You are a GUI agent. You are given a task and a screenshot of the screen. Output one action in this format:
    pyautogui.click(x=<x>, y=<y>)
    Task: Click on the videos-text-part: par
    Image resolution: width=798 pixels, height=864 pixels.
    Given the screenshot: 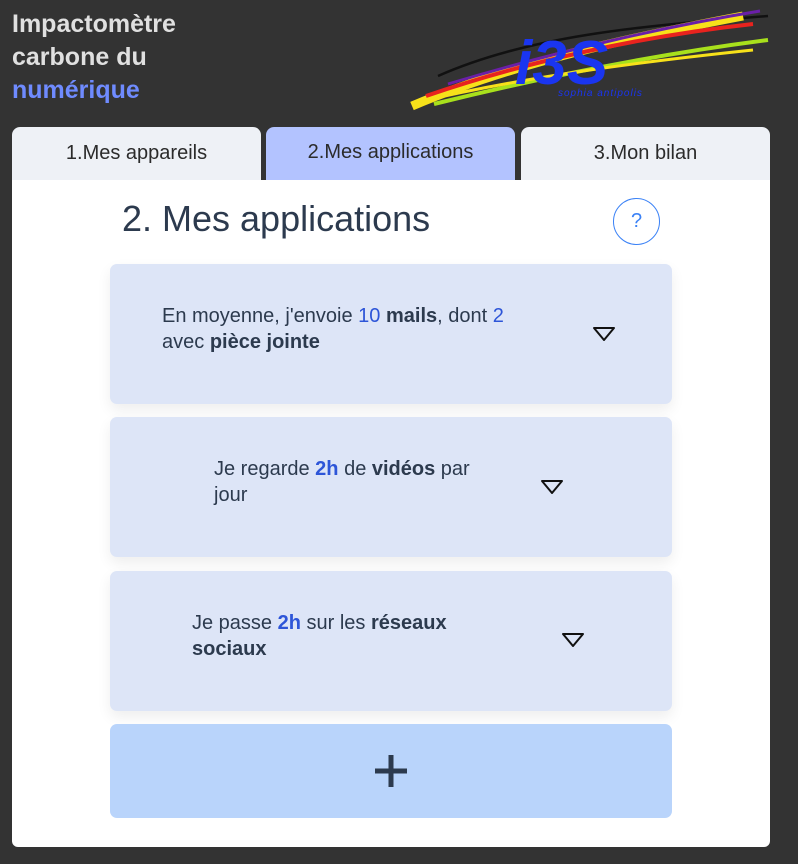 What is the action you would take?
    pyautogui.click(x=452, y=469)
    